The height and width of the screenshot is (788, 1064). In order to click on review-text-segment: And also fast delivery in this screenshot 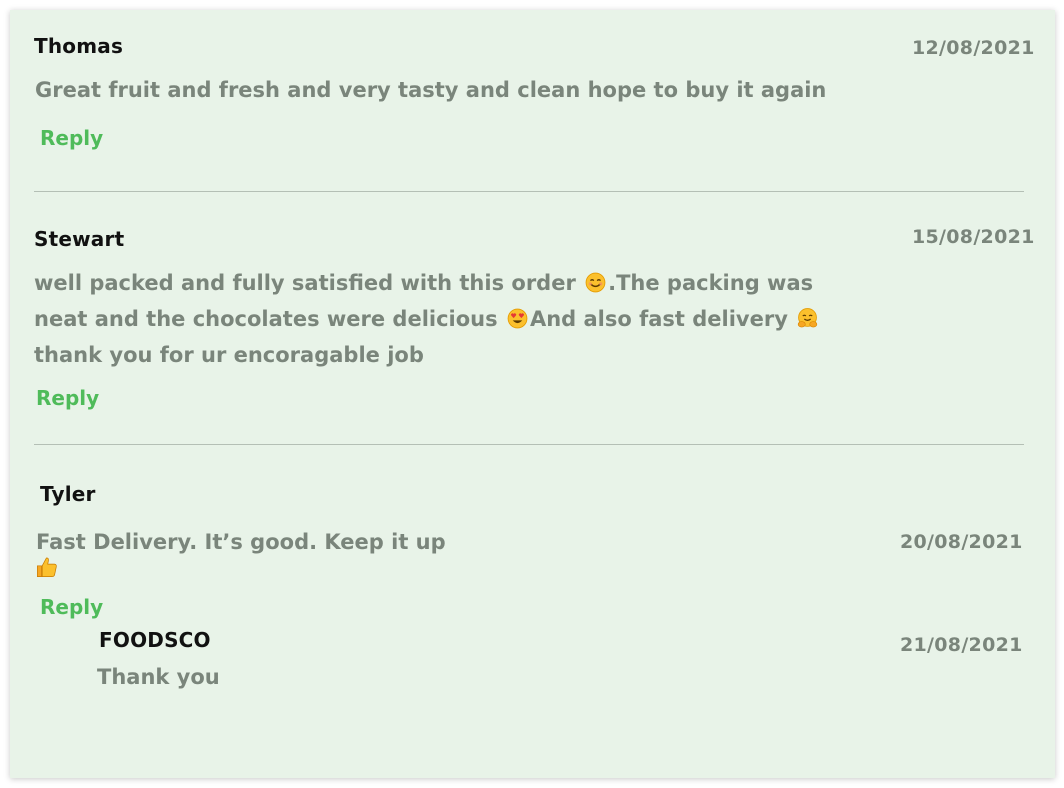, I will do `click(658, 319)`.